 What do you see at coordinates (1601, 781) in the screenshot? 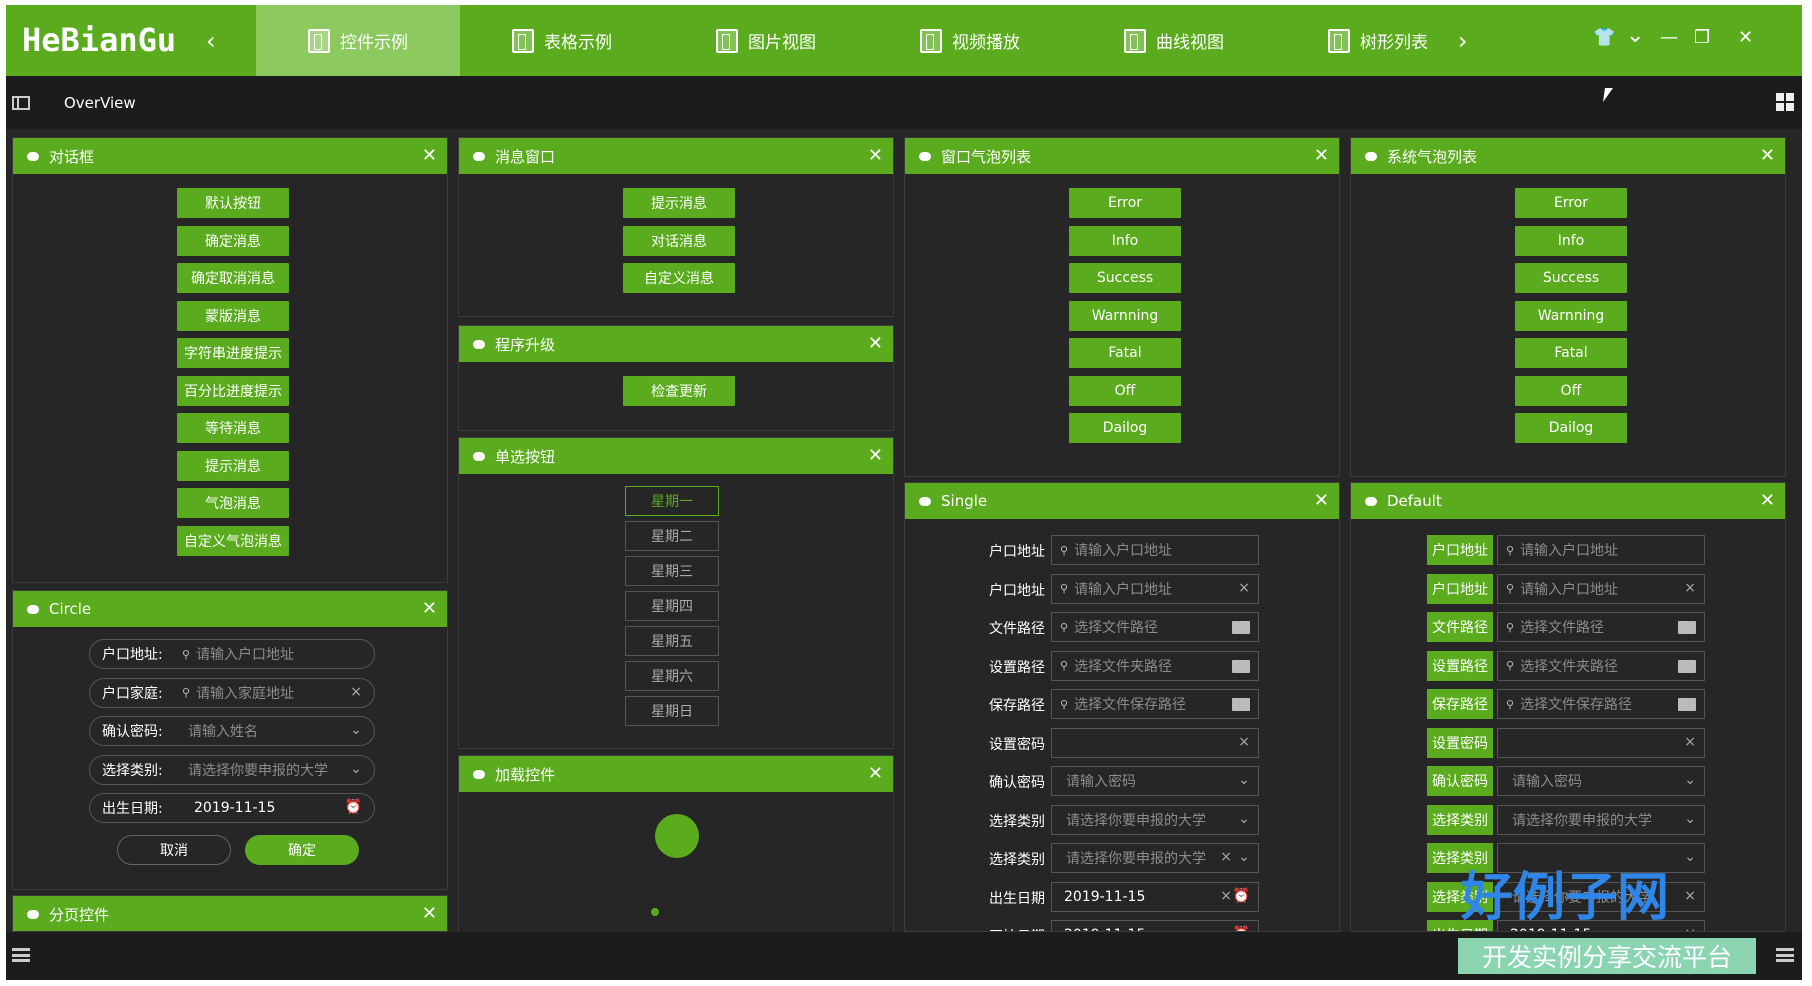
I see `default-fields-input-6: 请输入密码 ⌄` at bounding box center [1601, 781].